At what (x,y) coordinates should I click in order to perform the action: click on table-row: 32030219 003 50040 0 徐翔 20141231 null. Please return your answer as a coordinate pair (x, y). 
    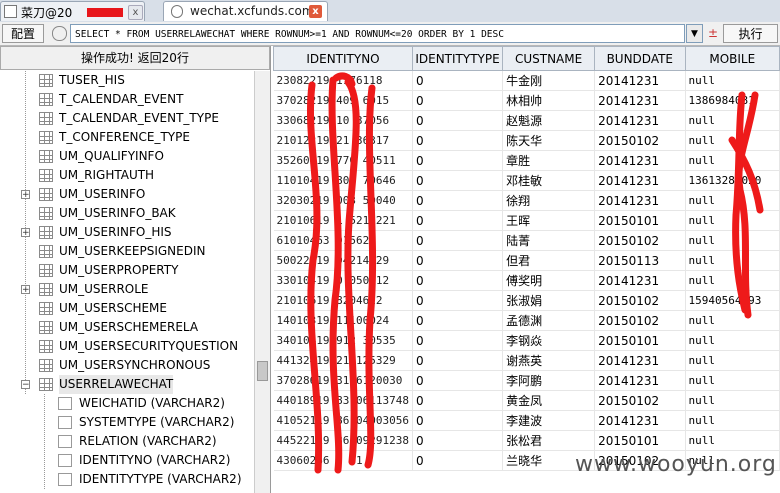
    Looking at the image, I should click on (526, 200).